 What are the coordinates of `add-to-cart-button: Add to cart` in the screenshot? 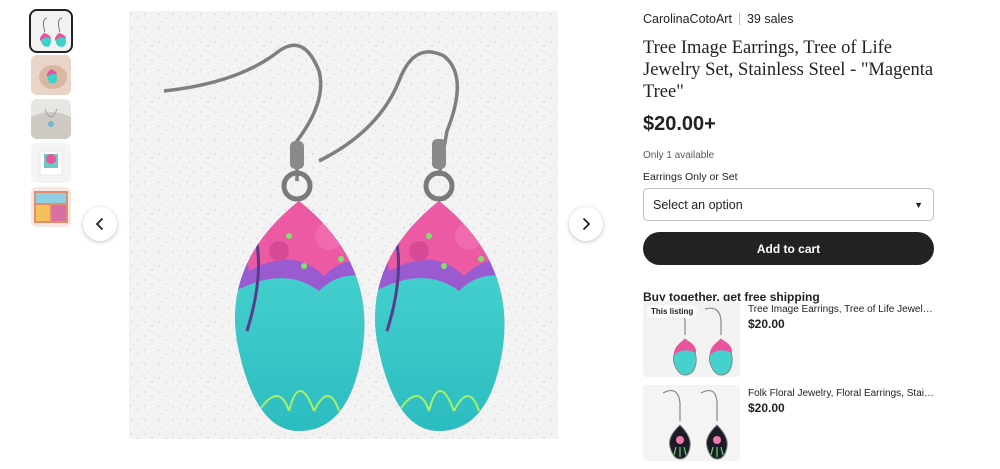 It's located at (788, 248).